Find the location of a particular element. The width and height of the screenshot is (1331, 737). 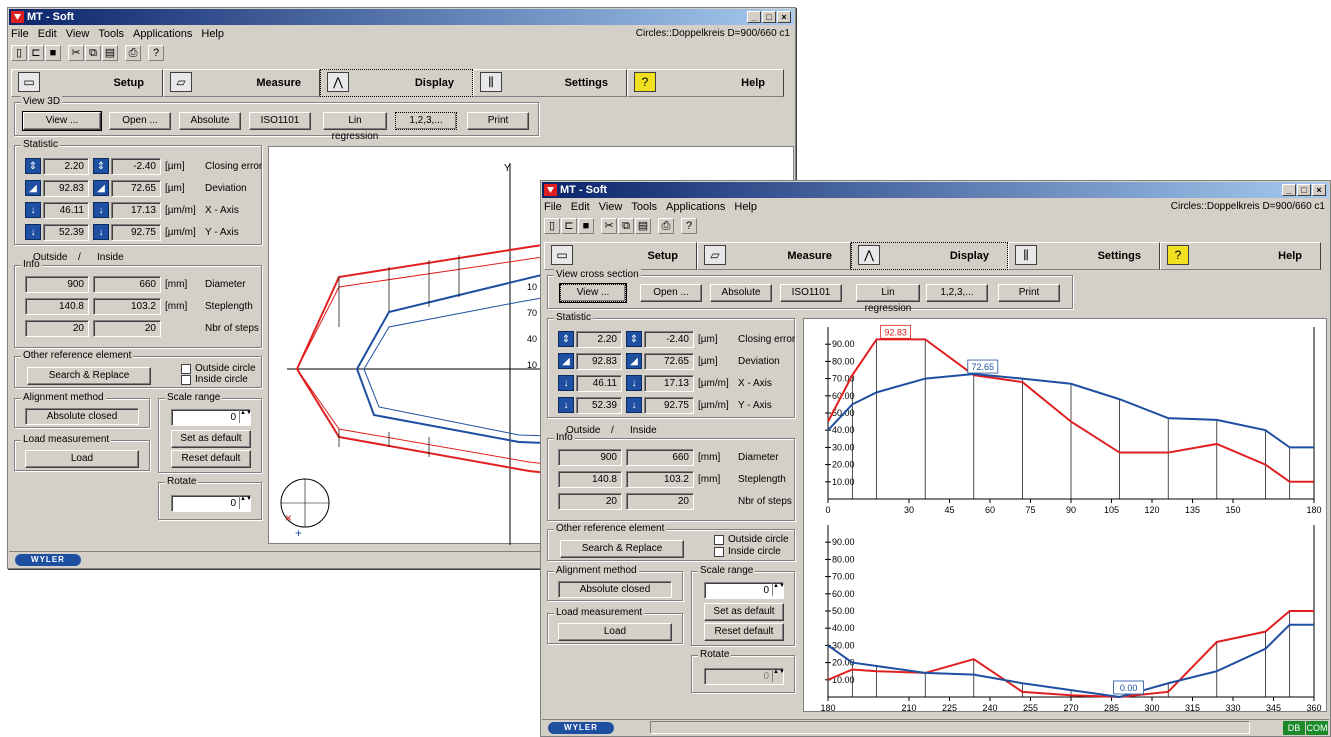

info-value-outside: 900 is located at coordinates (57, 284).